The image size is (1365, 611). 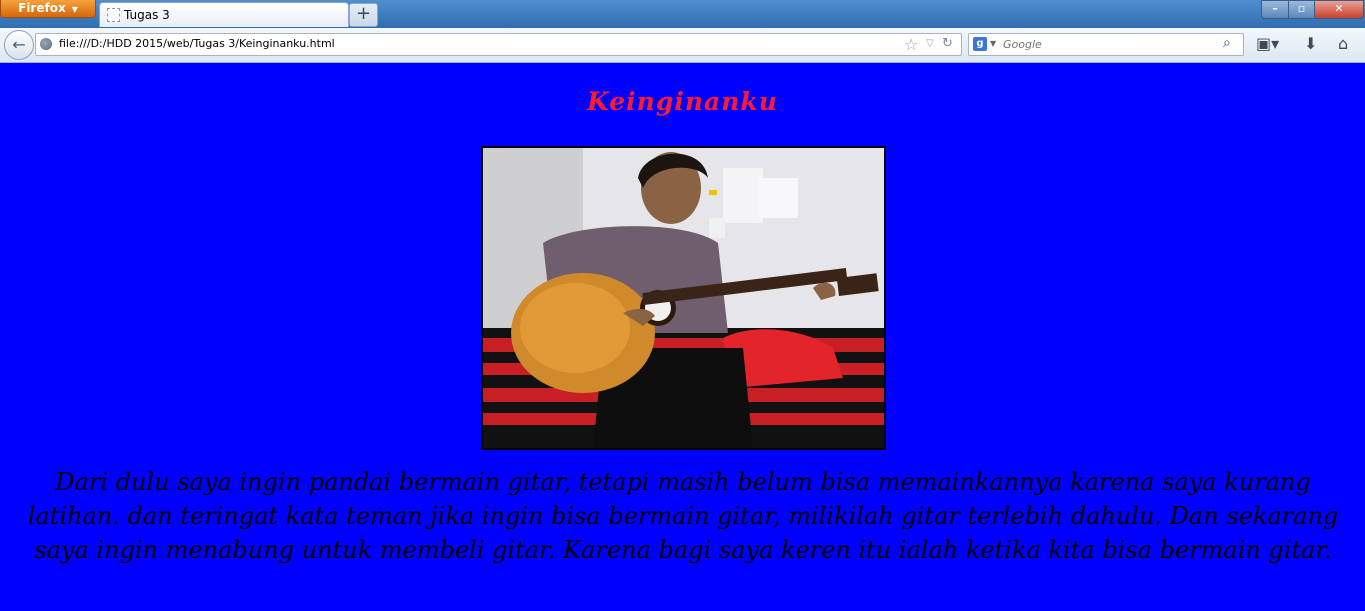 I want to click on tab-title: Tugas 3, so click(x=147, y=15).